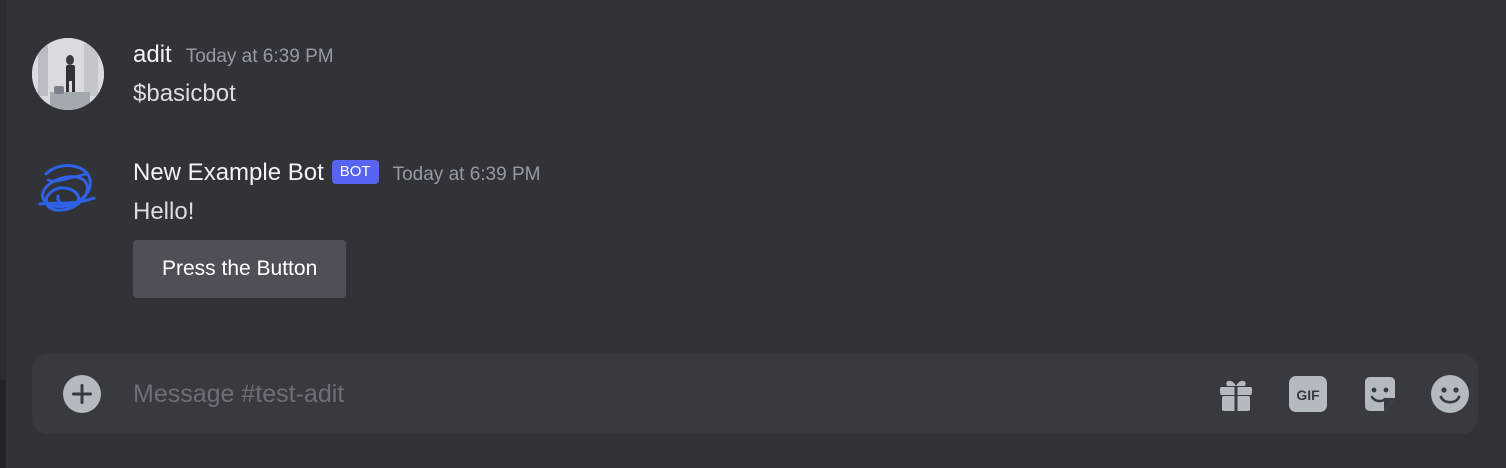 Image resolution: width=1506 pixels, height=468 pixels. I want to click on gift-icon, so click(1236, 394).